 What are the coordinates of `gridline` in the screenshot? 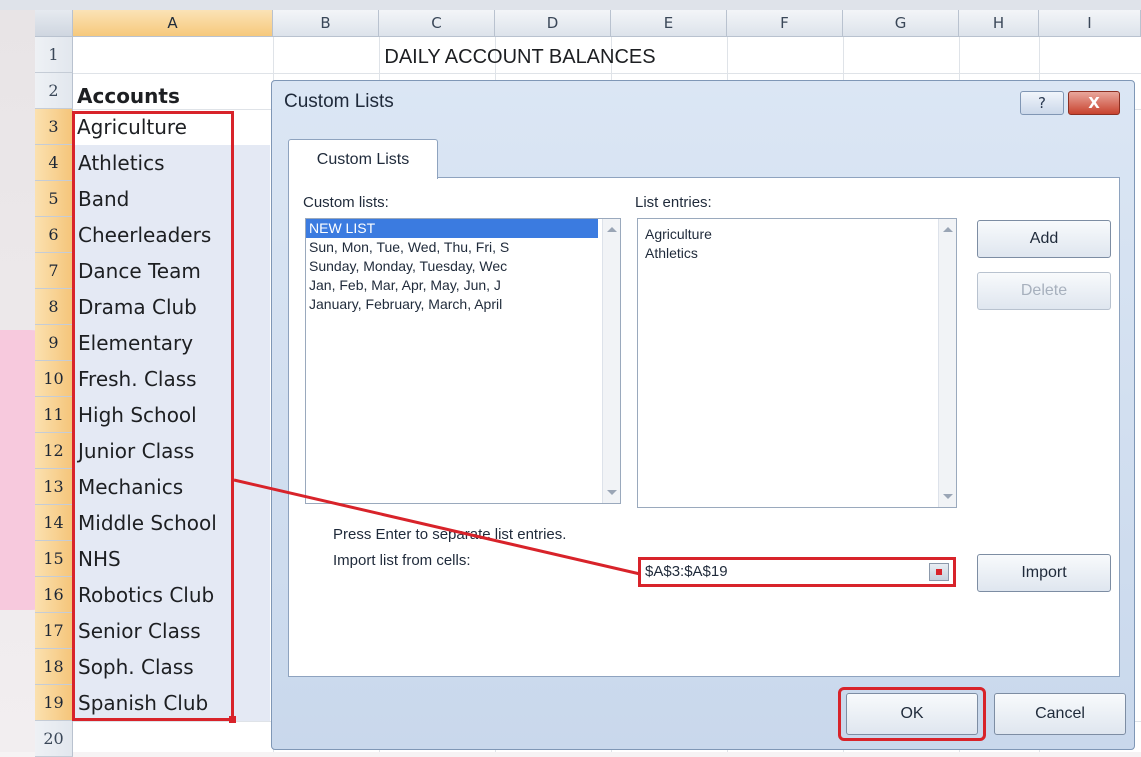 It's located at (607, 73).